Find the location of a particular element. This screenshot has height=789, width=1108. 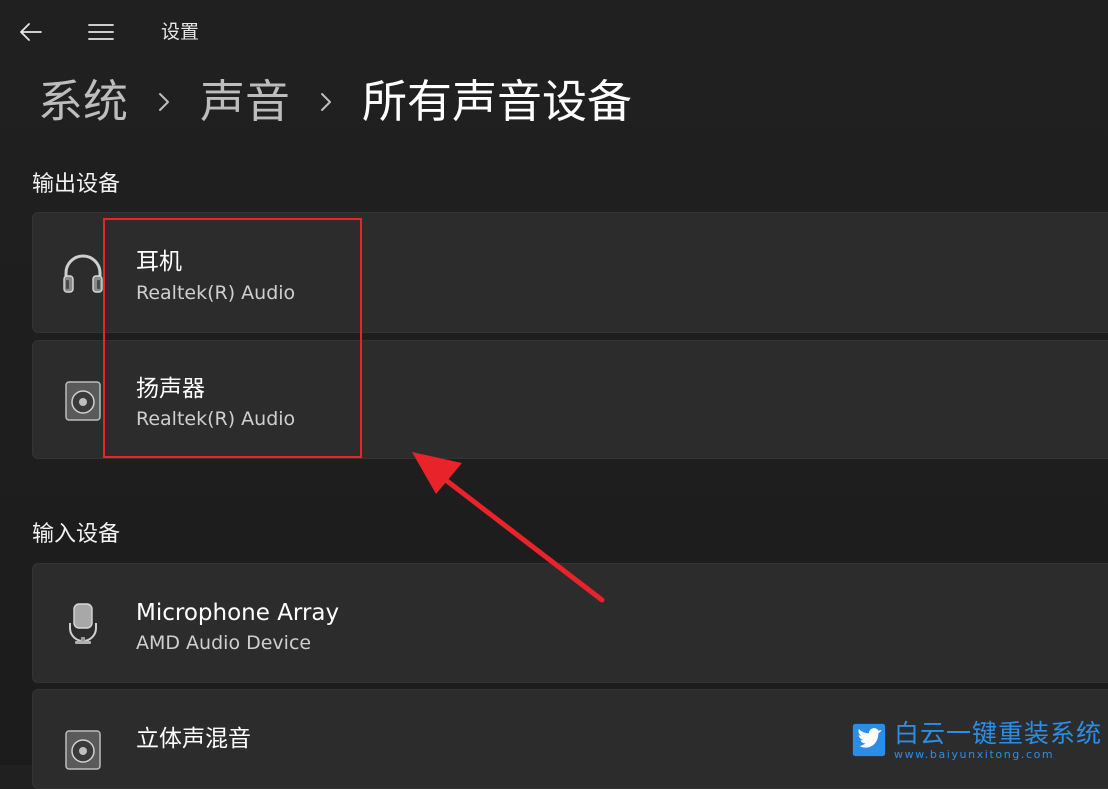

back-button is located at coordinates (31, 32).